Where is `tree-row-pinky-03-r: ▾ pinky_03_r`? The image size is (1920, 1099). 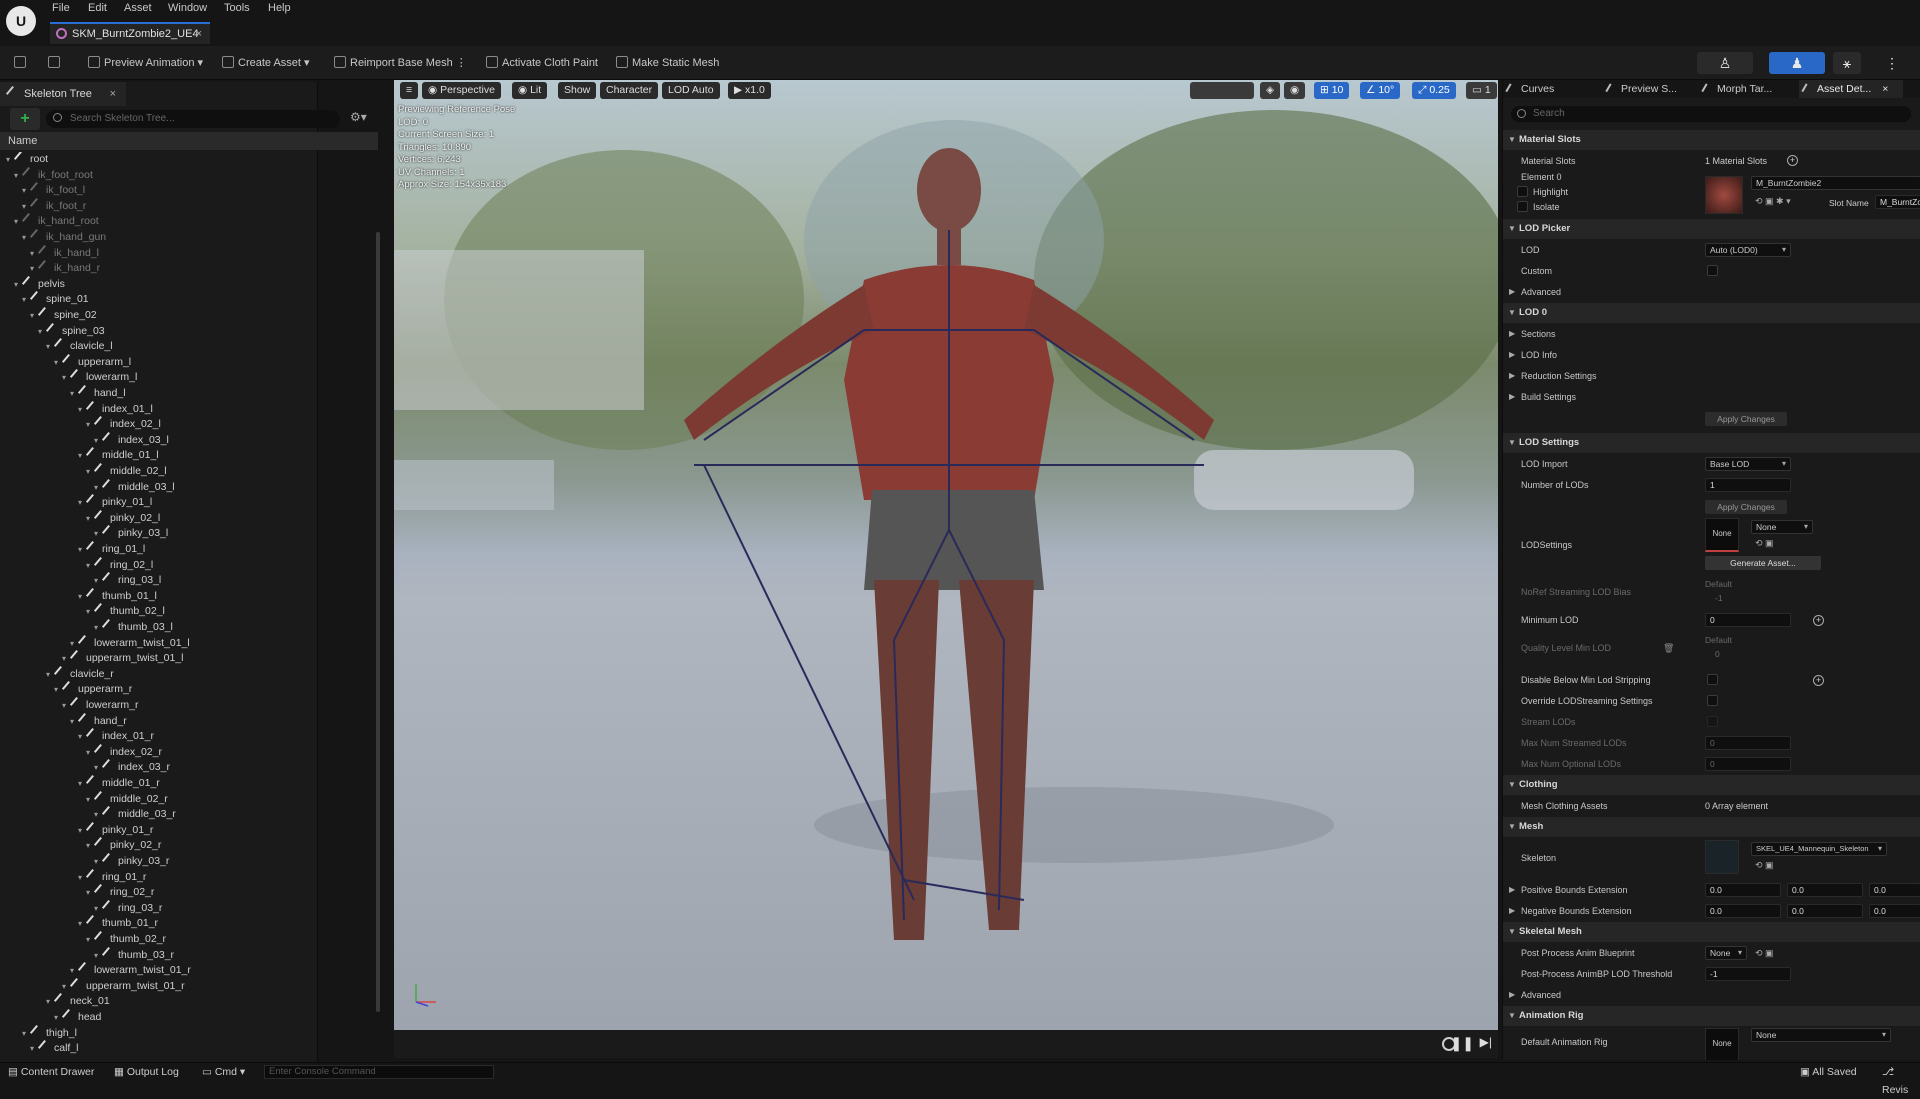
tree-row-pinky-03-r: ▾ pinky_03_r is located at coordinates (186, 861).